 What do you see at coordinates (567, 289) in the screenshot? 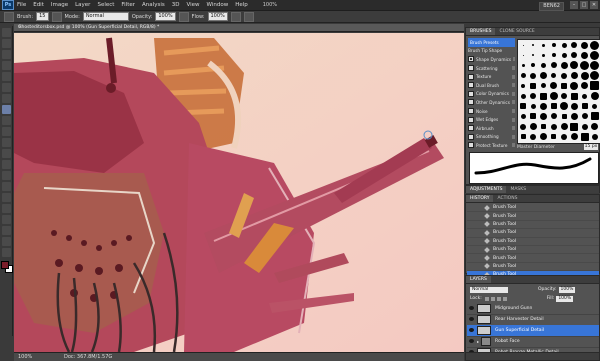
I see `layer-opacity-input: 100%` at bounding box center [567, 289].